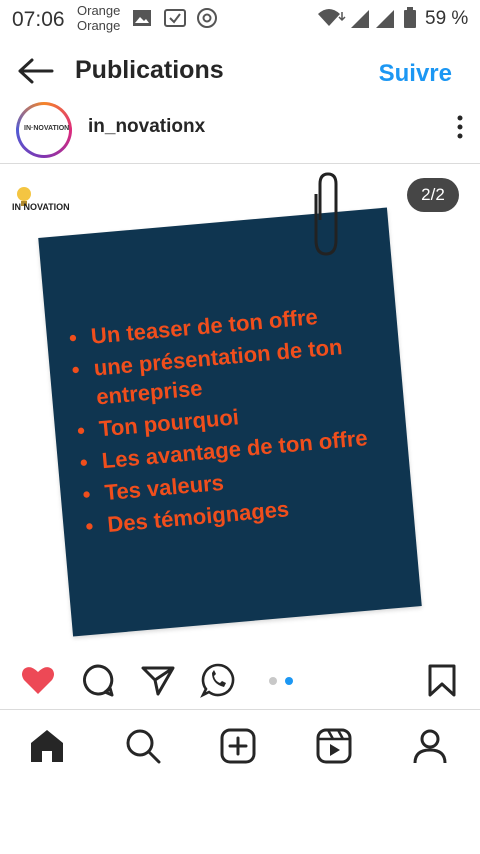 This screenshot has width=480, height=854. I want to click on more-options-icon, so click(460, 127).